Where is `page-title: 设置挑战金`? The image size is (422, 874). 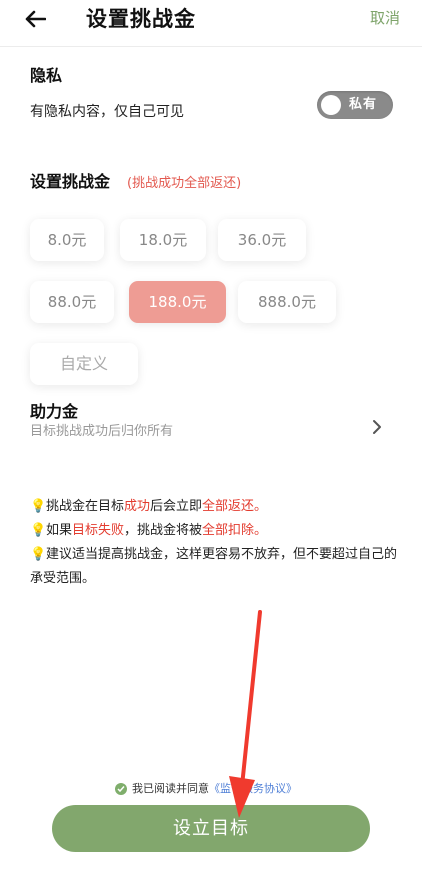
page-title: 设置挑战金 is located at coordinates (141, 19).